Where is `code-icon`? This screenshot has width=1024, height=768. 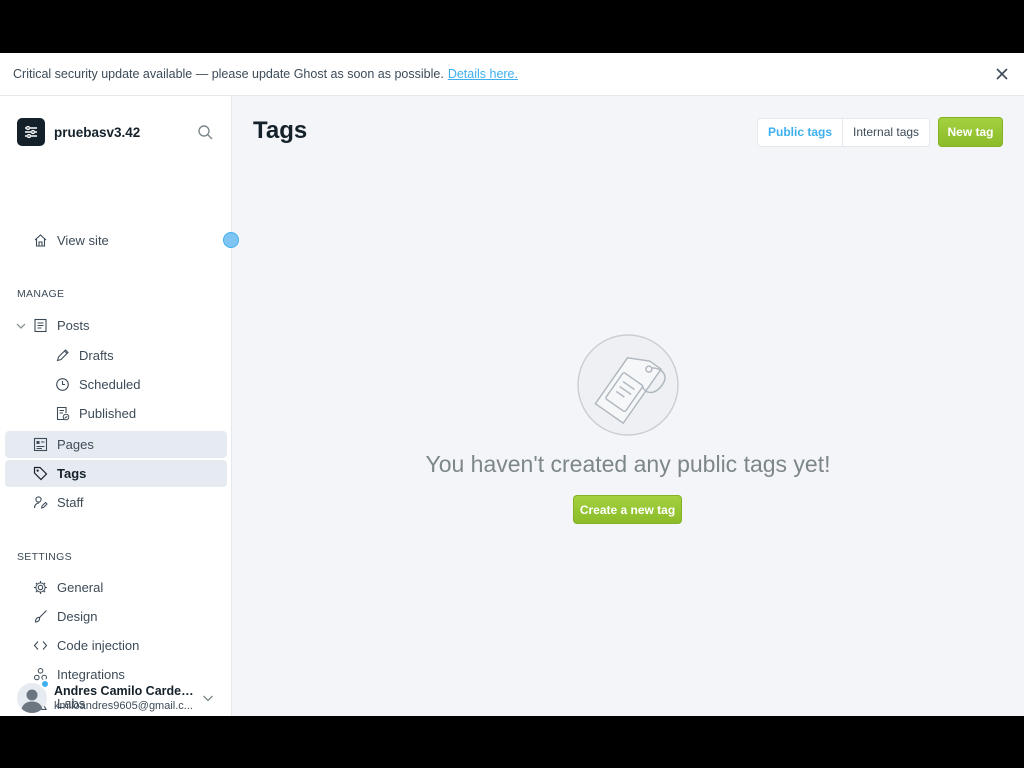 code-icon is located at coordinates (40, 646).